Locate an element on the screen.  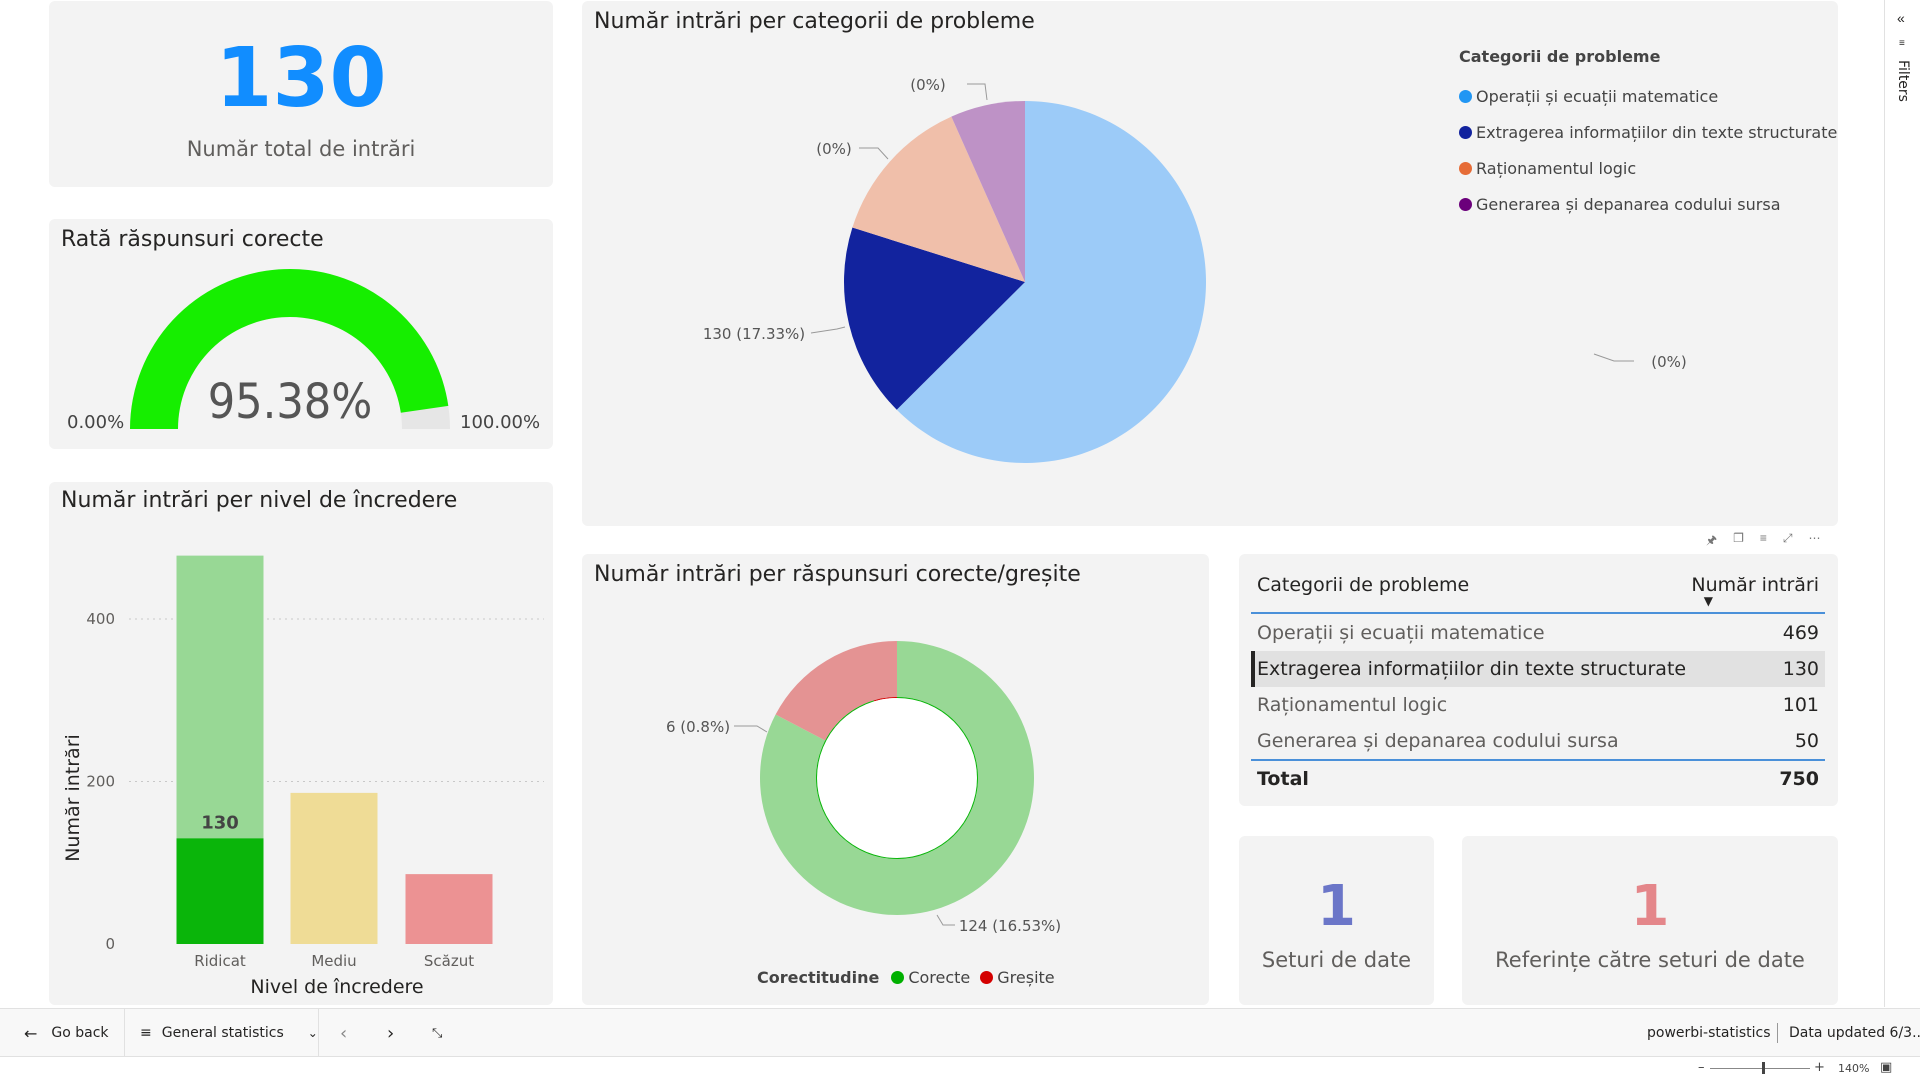
legend-label: Generarea și depanarea codului sursa is located at coordinates (1628, 204).